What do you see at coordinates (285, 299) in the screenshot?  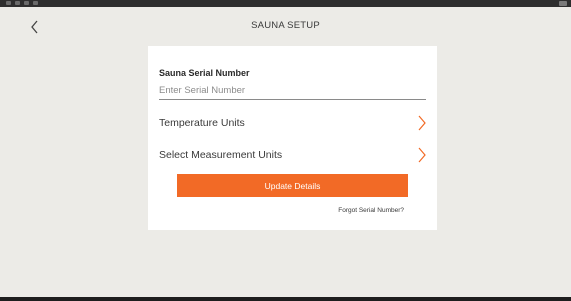 I see `bottom-bar` at bounding box center [285, 299].